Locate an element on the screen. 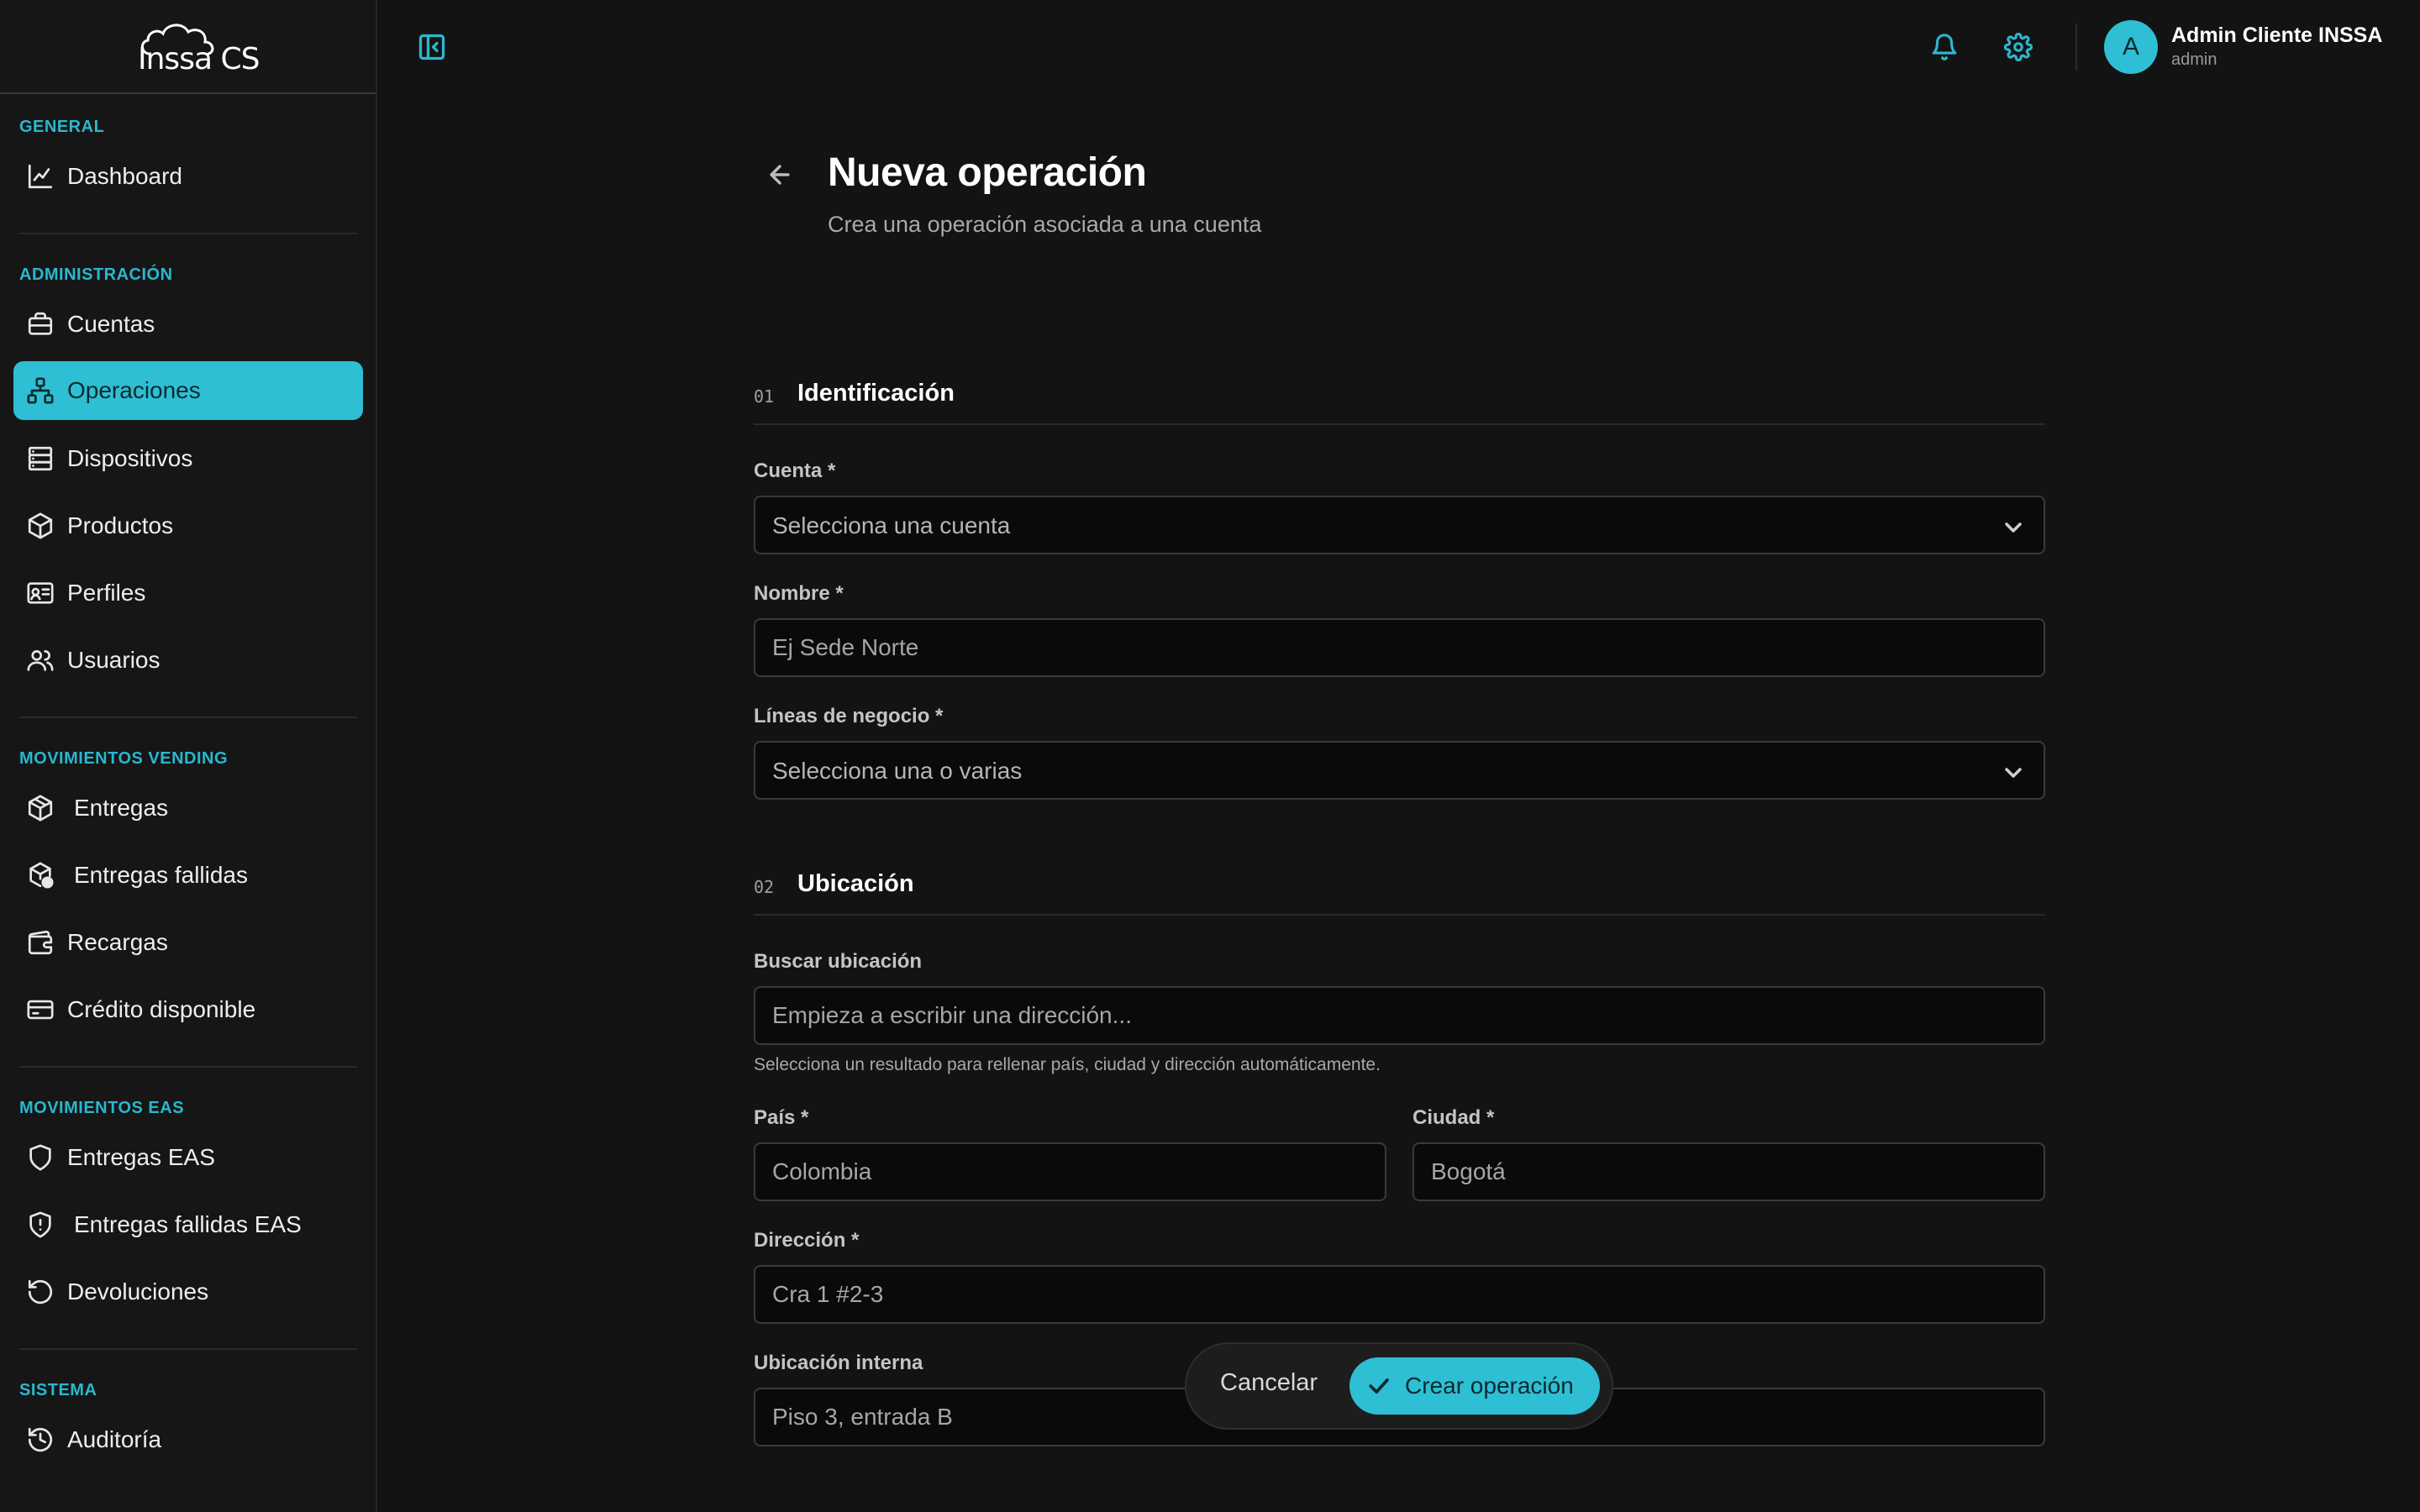 The height and width of the screenshot is (1512, 2420). section-label-movimientos-eas: MOVIMIENTOS EAS is located at coordinates (102, 1108).